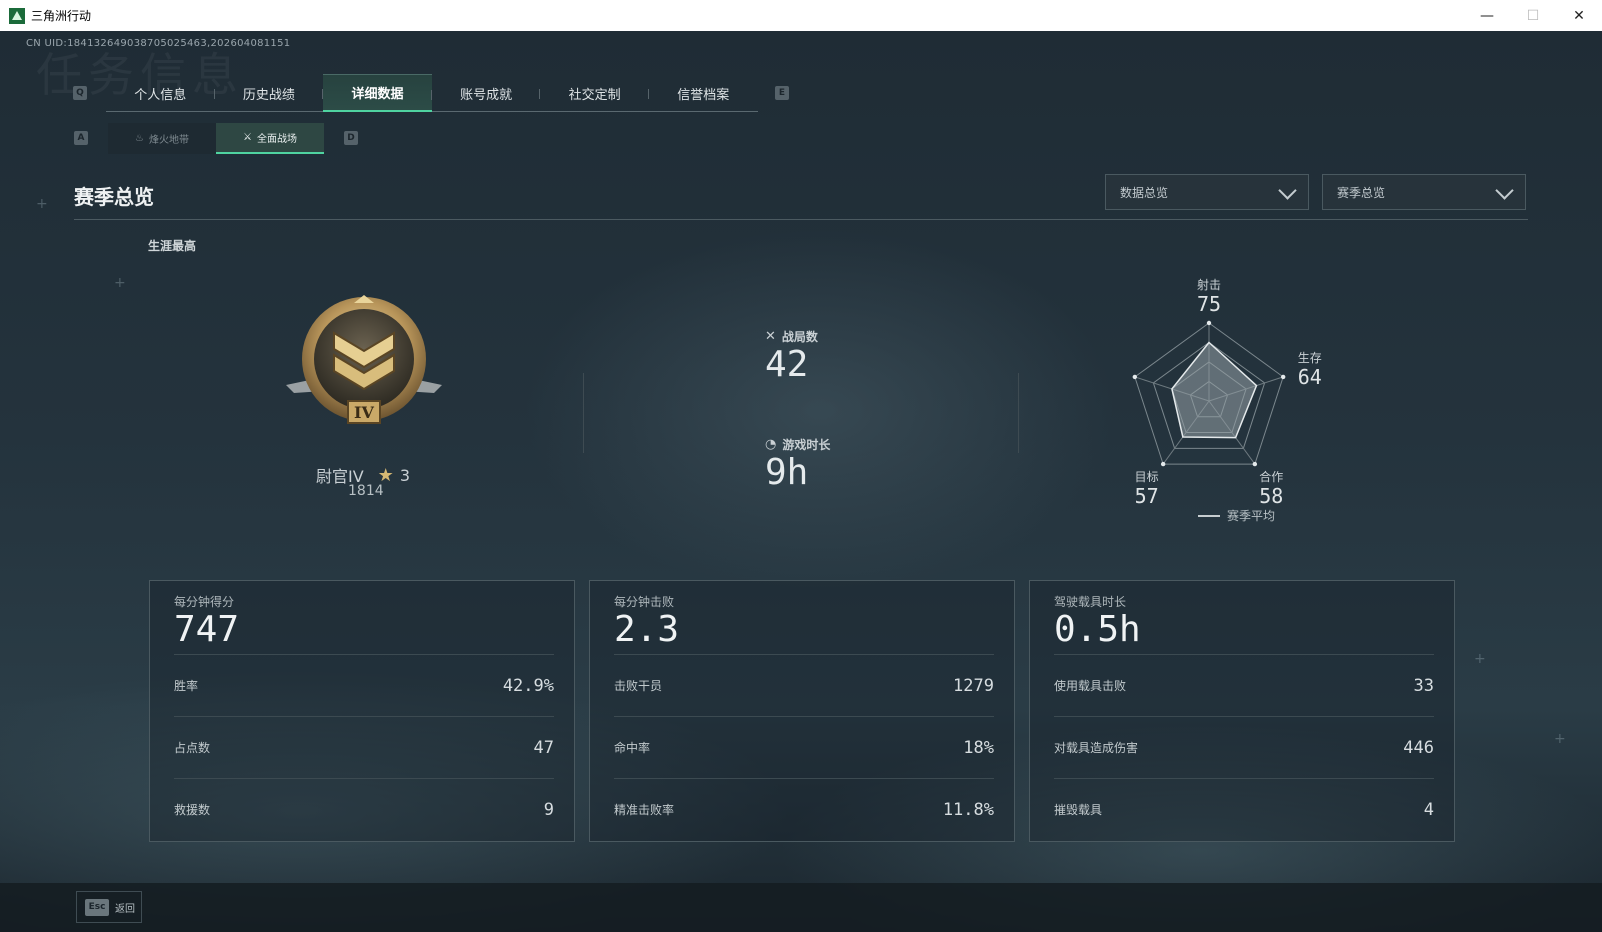 This screenshot has width=1602, height=932. I want to click on radar-axis-value: 57, so click(1147, 496).